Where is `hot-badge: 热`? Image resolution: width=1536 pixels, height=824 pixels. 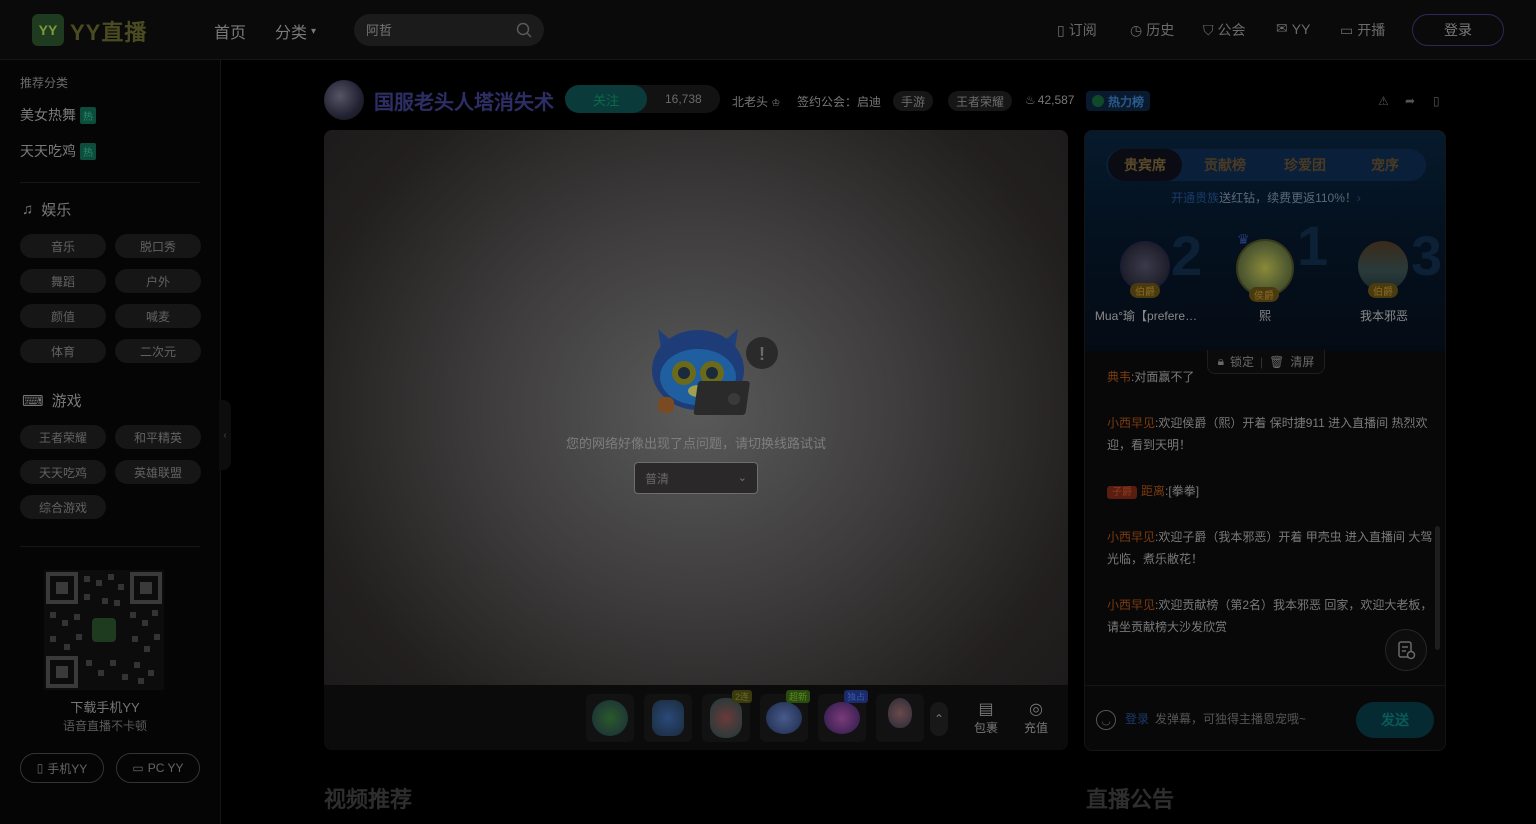 hot-badge: 热 is located at coordinates (88, 115).